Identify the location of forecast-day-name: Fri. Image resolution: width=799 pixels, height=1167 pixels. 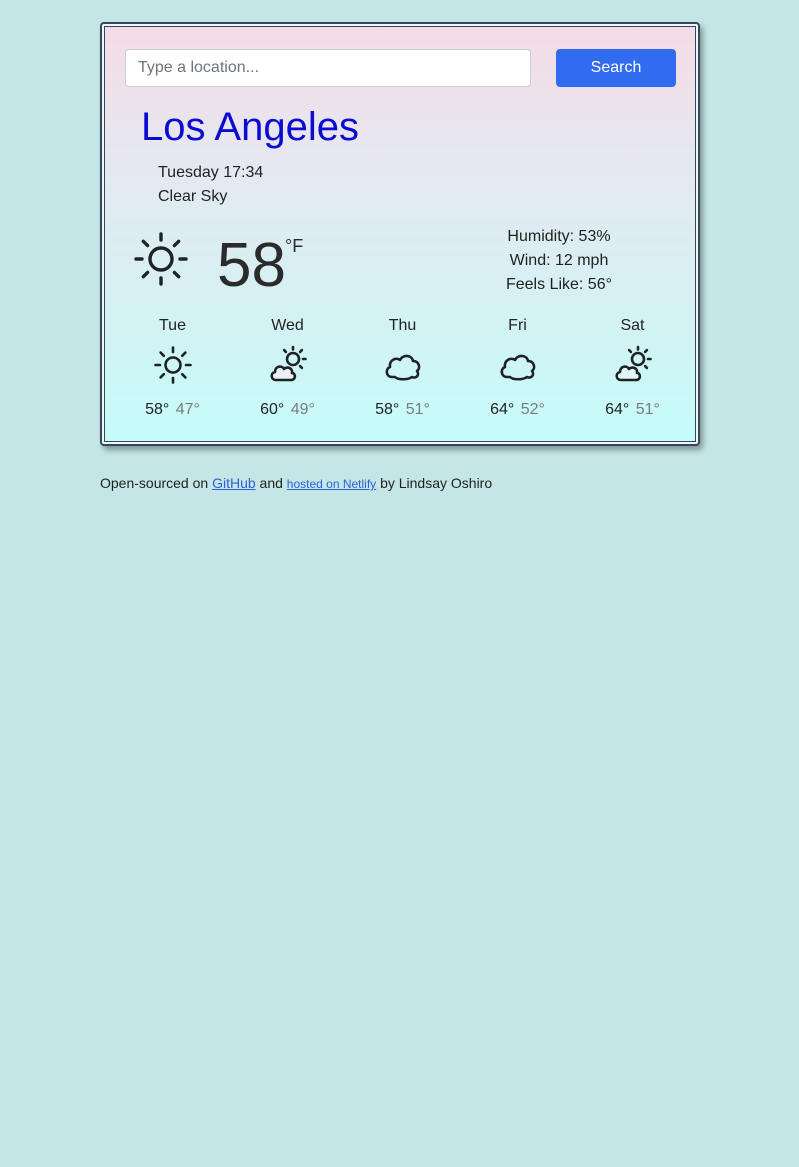
(517, 325).